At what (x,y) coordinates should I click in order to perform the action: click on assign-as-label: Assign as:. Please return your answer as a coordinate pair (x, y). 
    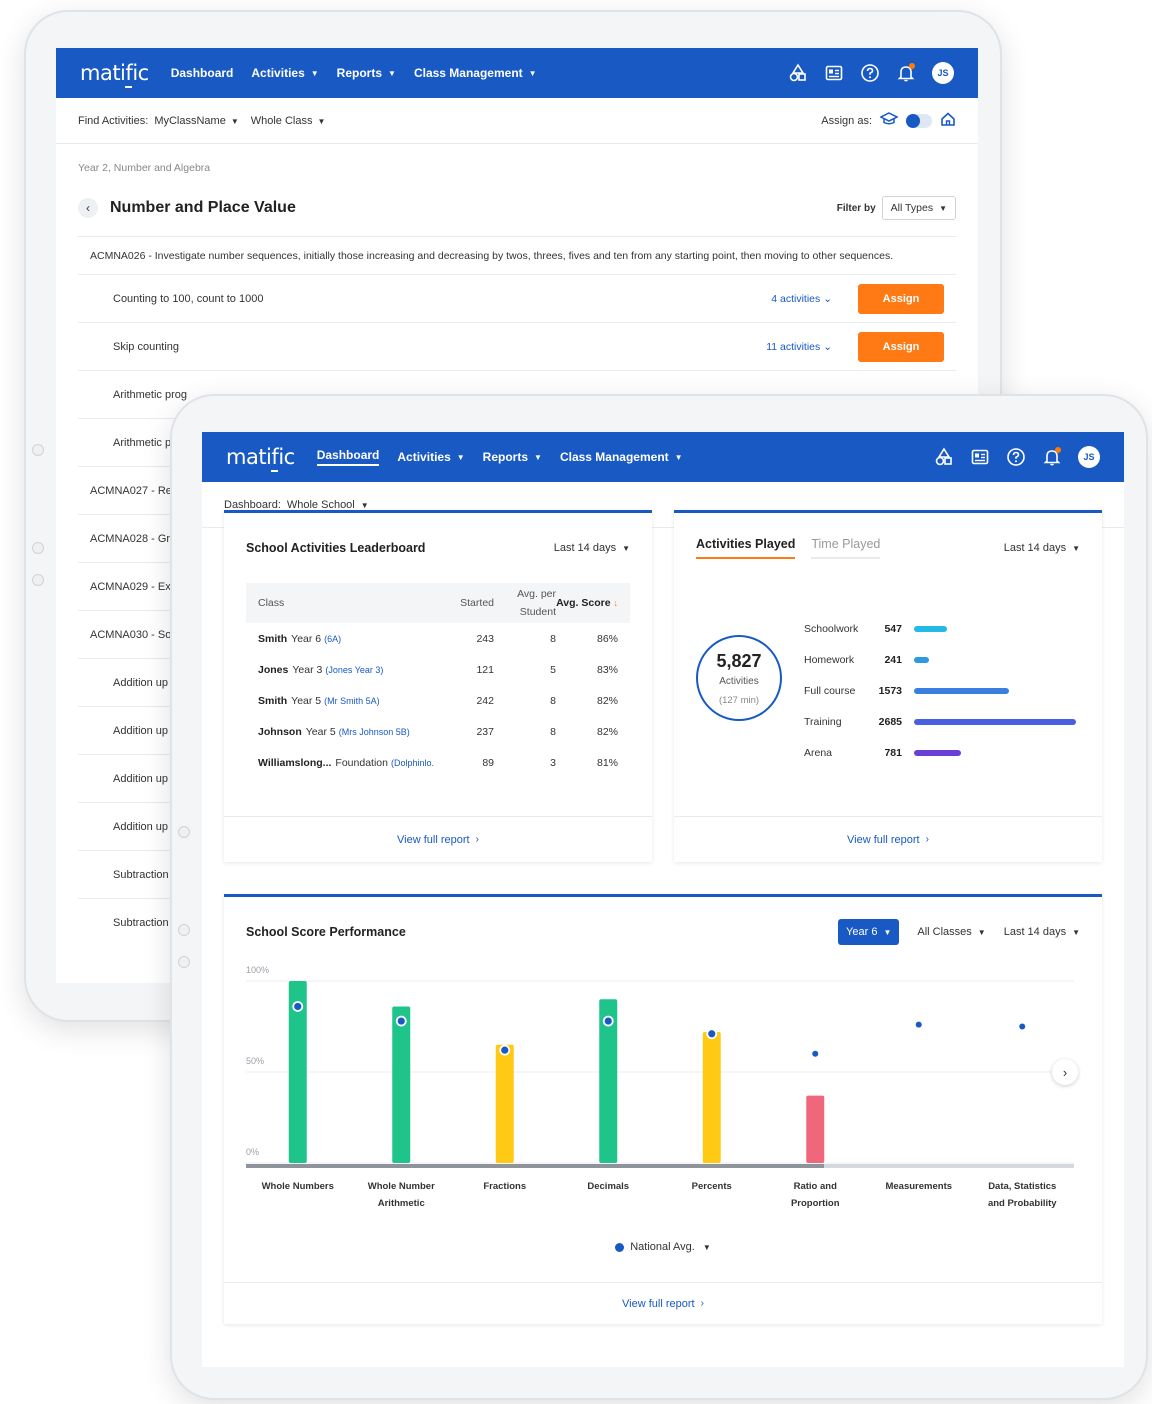
    Looking at the image, I should click on (846, 120).